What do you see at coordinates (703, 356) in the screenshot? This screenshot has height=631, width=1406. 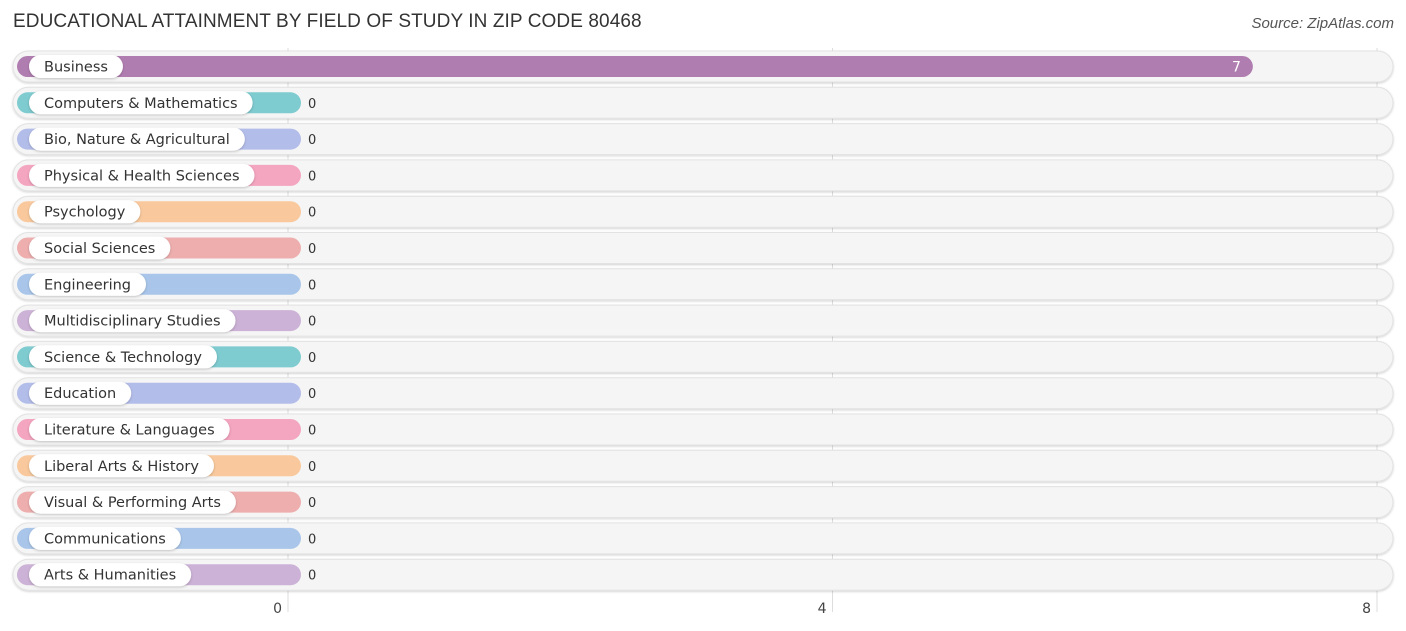 I see `bar-row: Science & Technology 0` at bounding box center [703, 356].